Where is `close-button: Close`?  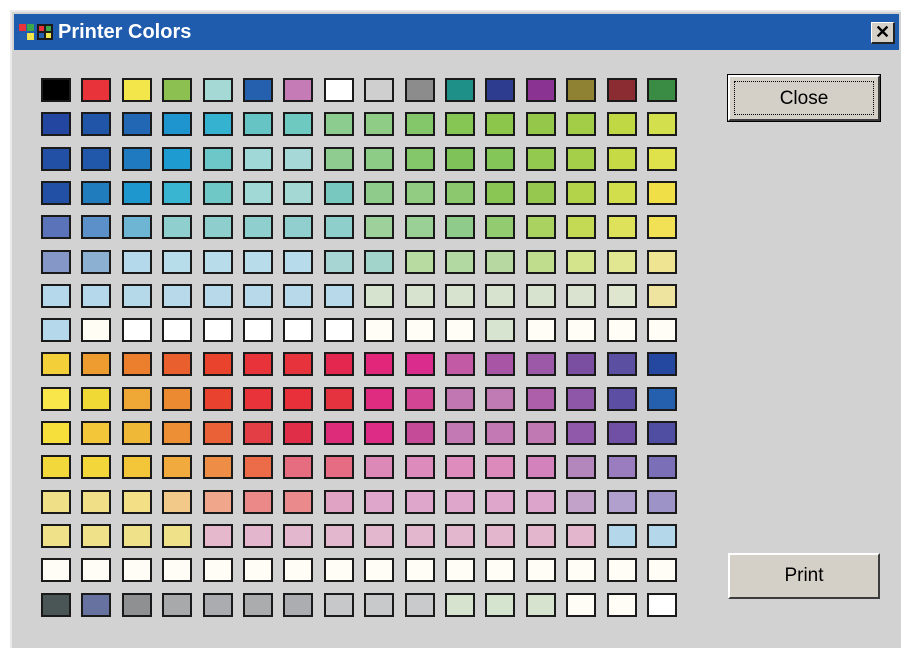 close-button: Close is located at coordinates (804, 98).